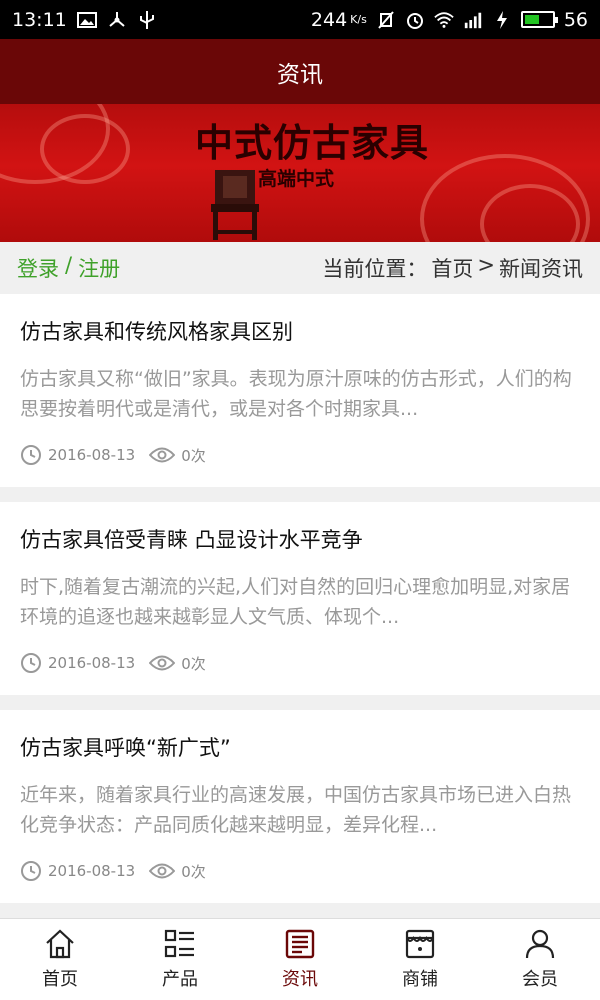 This screenshot has width=600, height=1000. I want to click on tab-label: 会员, so click(540, 979).